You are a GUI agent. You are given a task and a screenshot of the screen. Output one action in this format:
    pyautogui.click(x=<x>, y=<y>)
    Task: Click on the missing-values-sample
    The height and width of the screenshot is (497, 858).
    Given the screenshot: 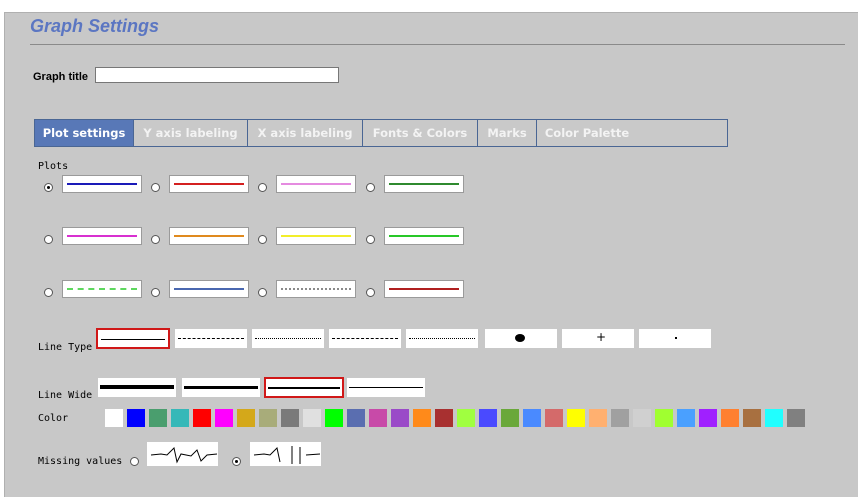 What is the action you would take?
    pyautogui.click(x=287, y=455)
    